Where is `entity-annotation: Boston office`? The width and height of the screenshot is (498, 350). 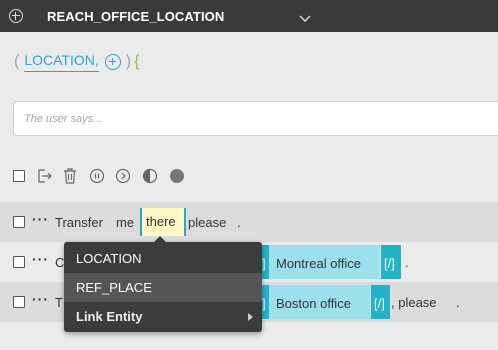 entity-annotation: Boston office is located at coordinates (316, 302).